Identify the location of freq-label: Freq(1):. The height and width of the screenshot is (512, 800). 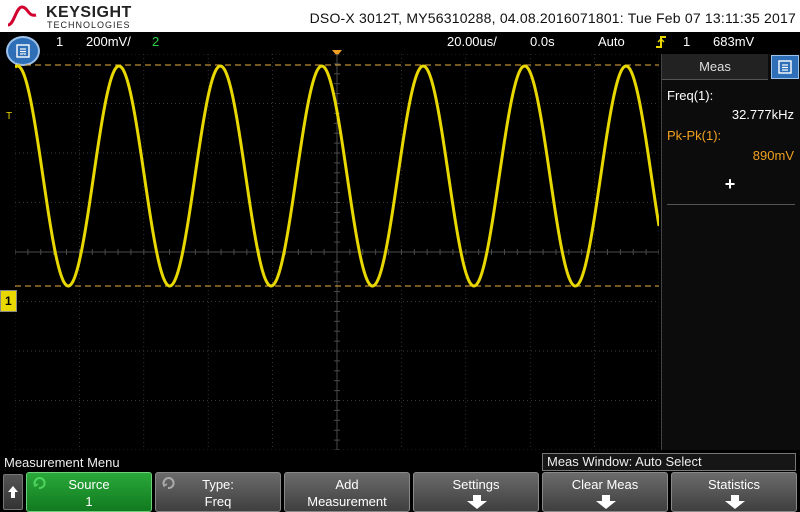
(690, 95).